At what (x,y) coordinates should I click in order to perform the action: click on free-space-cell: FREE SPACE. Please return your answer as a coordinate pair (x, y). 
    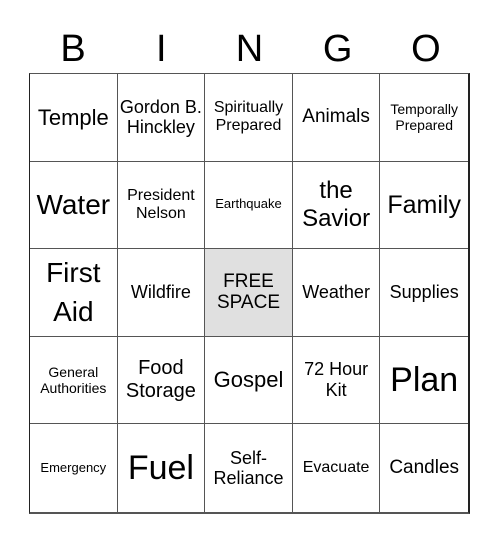
    Looking at the image, I should click on (249, 293).